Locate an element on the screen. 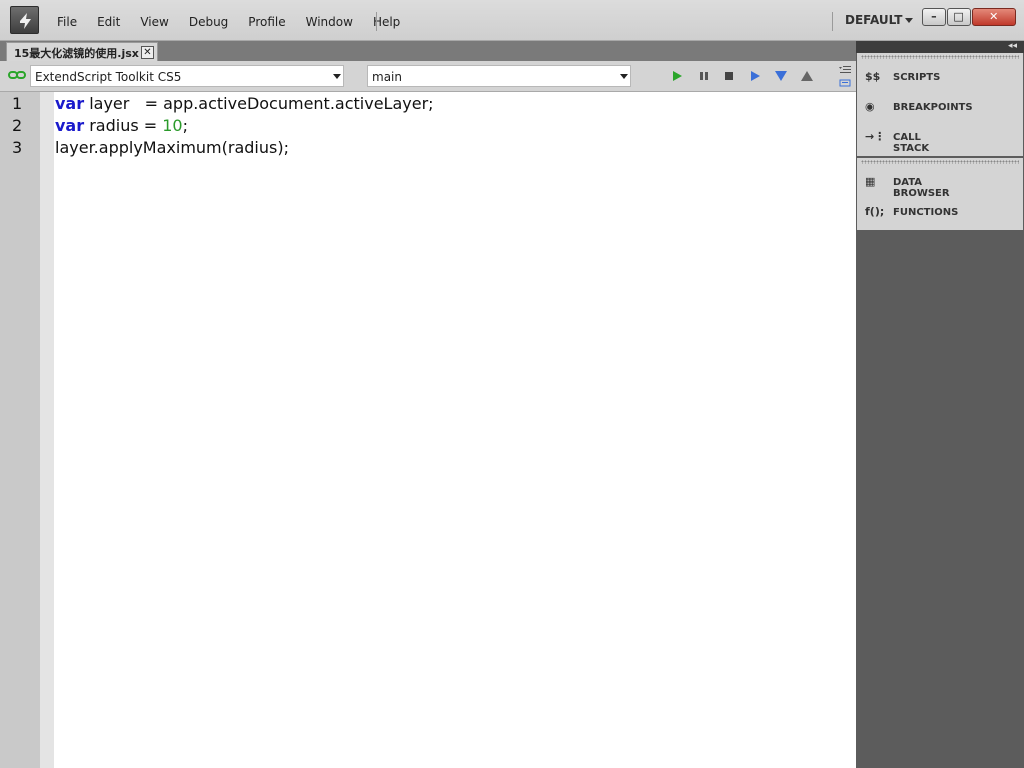 This screenshot has height=768, width=1024. code-line: layer.applyMaximum(radius); is located at coordinates (172, 147).